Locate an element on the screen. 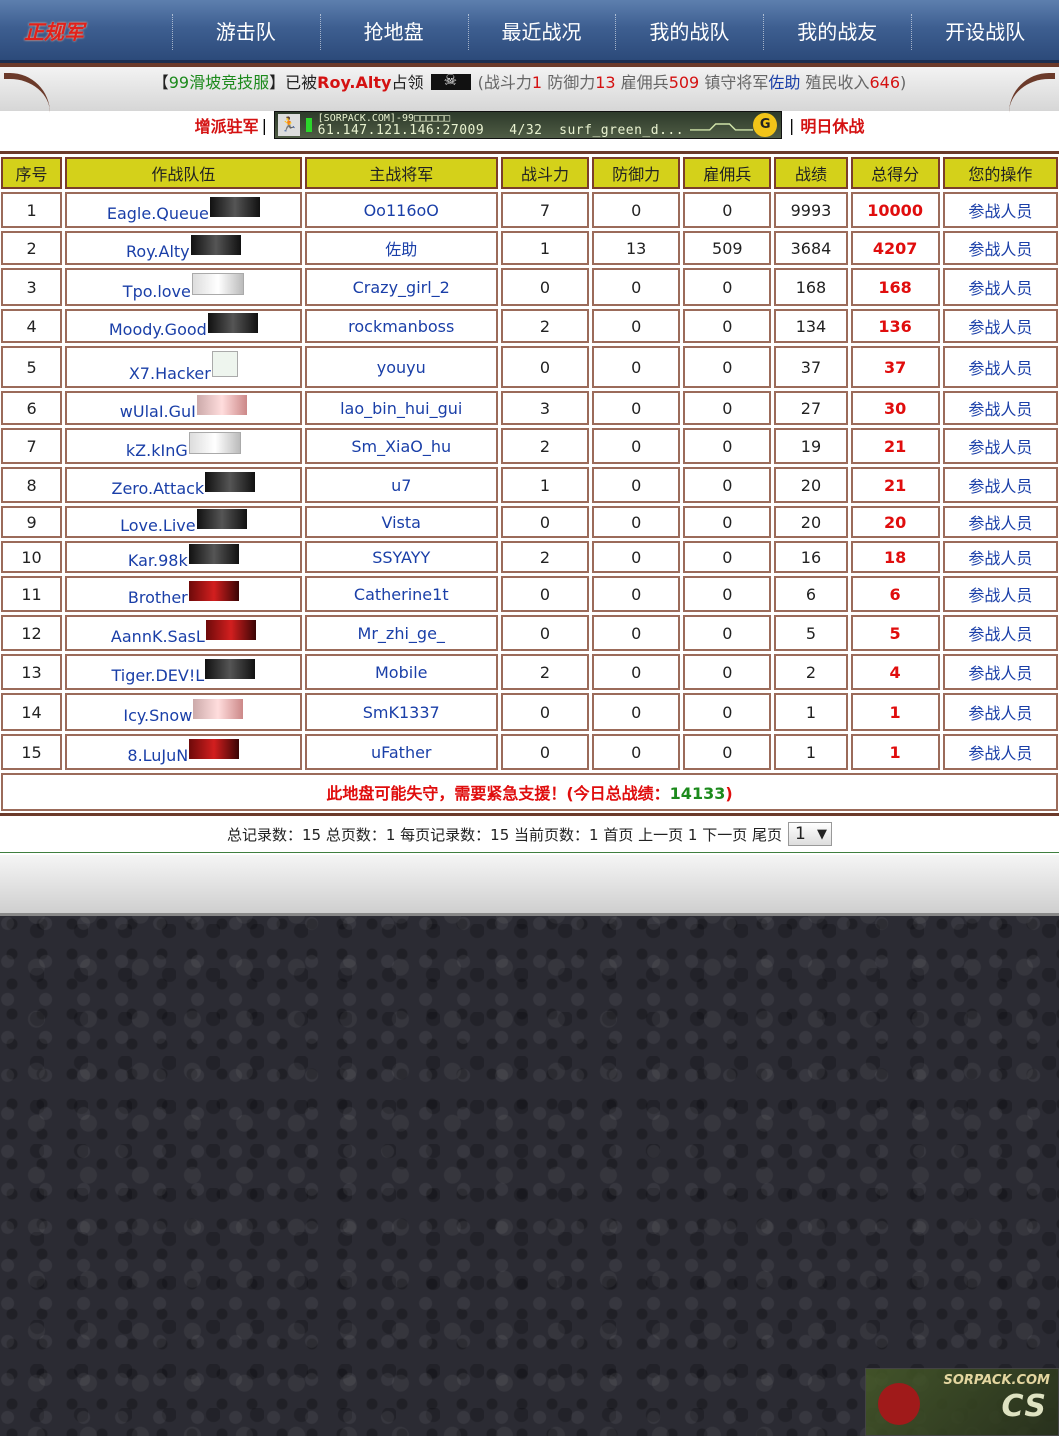 This screenshot has height=1436, width=1059. score-cell-text: 6 is located at coordinates (895, 594).